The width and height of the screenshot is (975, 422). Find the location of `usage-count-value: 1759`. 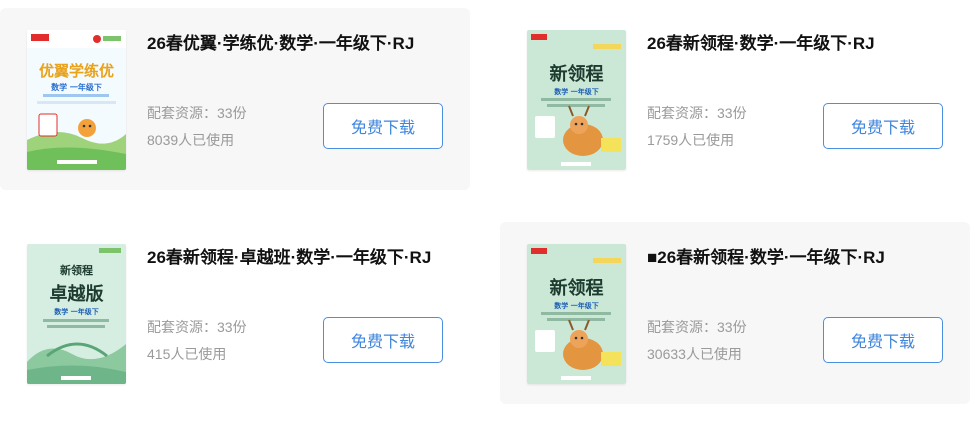

usage-count-value: 1759 is located at coordinates (663, 140).